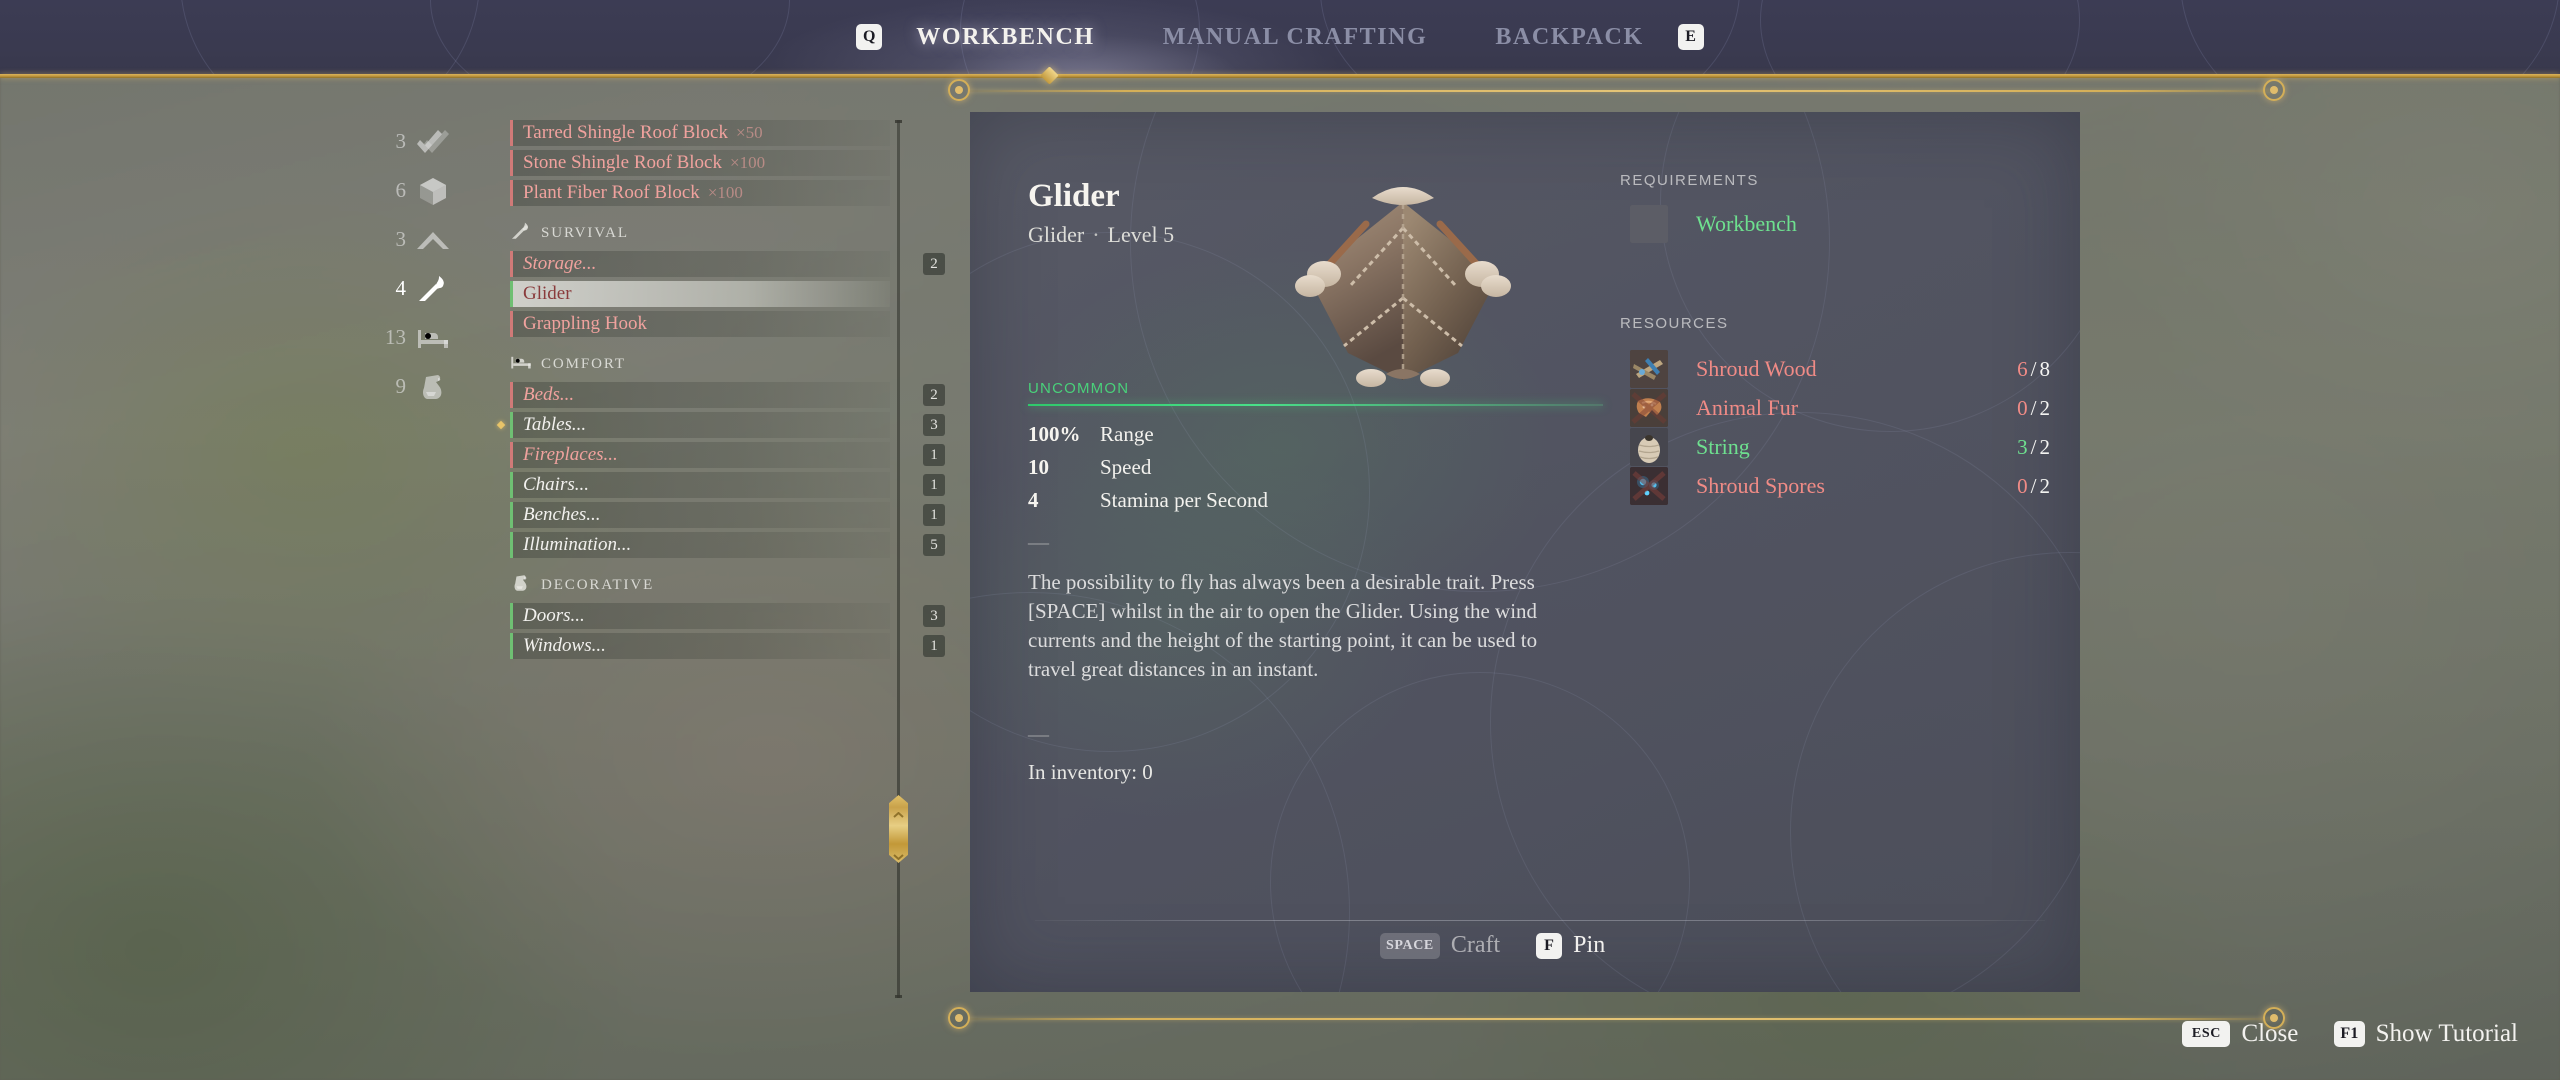 Image resolution: width=2560 pixels, height=1080 pixels. I want to click on rail-item-checklist: 3, so click(410, 141).